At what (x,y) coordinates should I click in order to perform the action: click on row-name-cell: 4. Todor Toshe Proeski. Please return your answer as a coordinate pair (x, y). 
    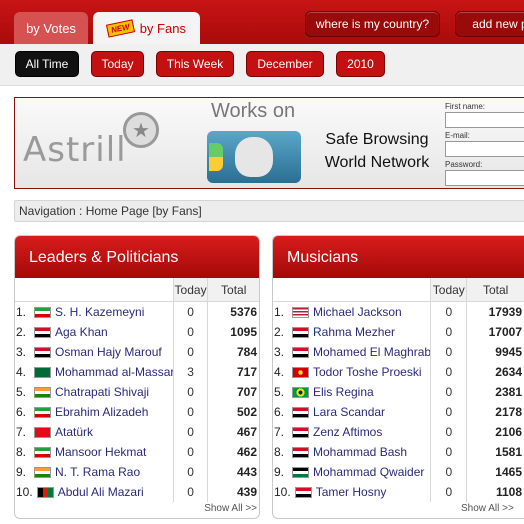
    Looking at the image, I should click on (351, 372).